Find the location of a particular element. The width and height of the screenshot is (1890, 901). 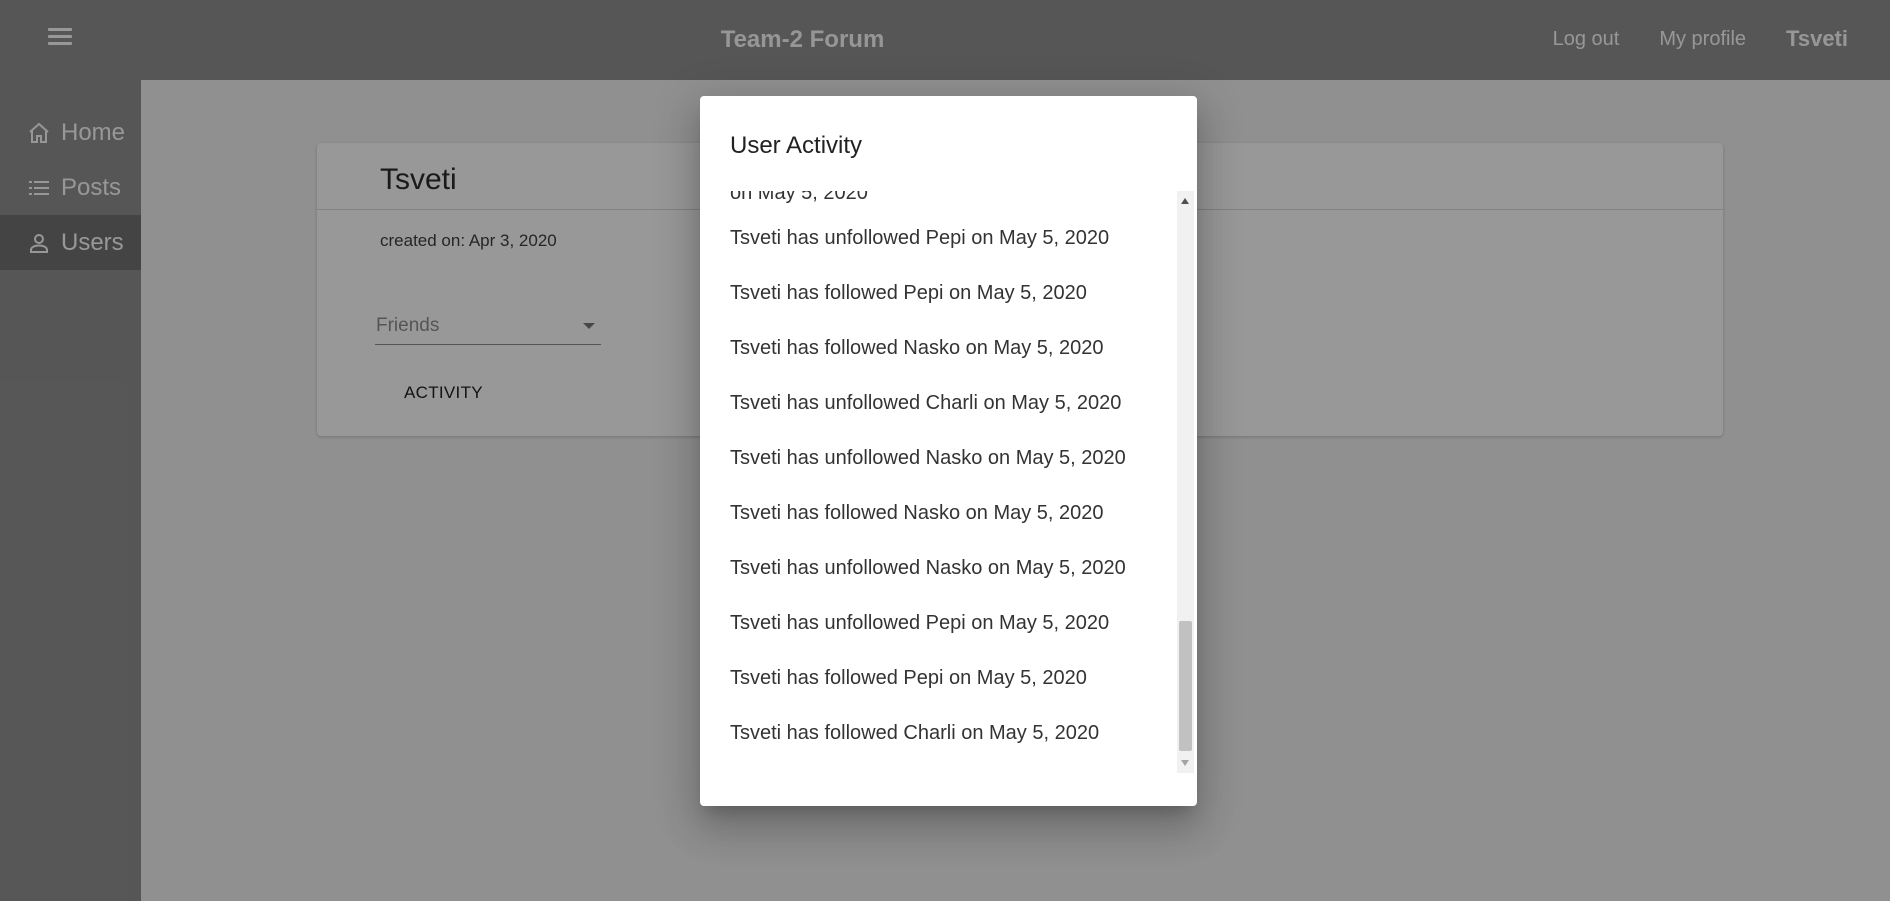

activity-scrollbar is located at coordinates (1185, 482).